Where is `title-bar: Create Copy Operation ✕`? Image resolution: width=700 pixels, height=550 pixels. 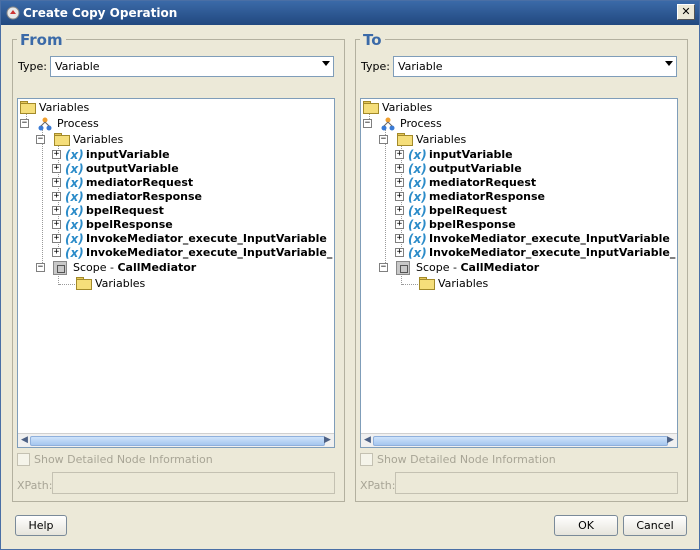 title-bar: Create Copy Operation ✕ is located at coordinates (350, 13).